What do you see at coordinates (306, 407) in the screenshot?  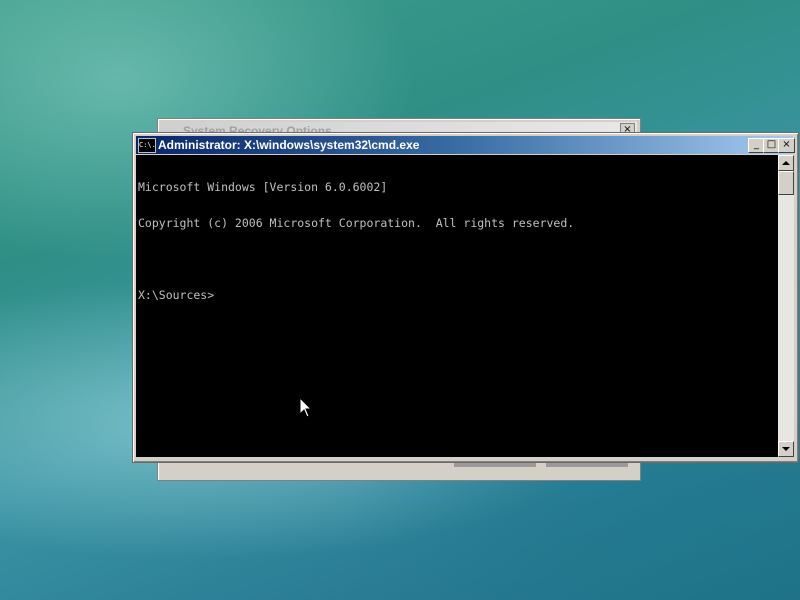 I see `mouse-pointer-icon` at bounding box center [306, 407].